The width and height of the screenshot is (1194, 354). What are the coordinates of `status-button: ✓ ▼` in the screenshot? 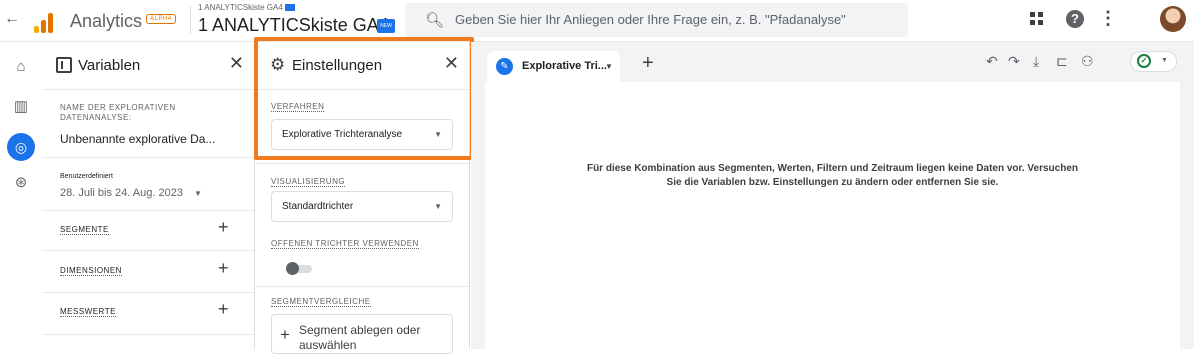 It's located at (1153, 61).